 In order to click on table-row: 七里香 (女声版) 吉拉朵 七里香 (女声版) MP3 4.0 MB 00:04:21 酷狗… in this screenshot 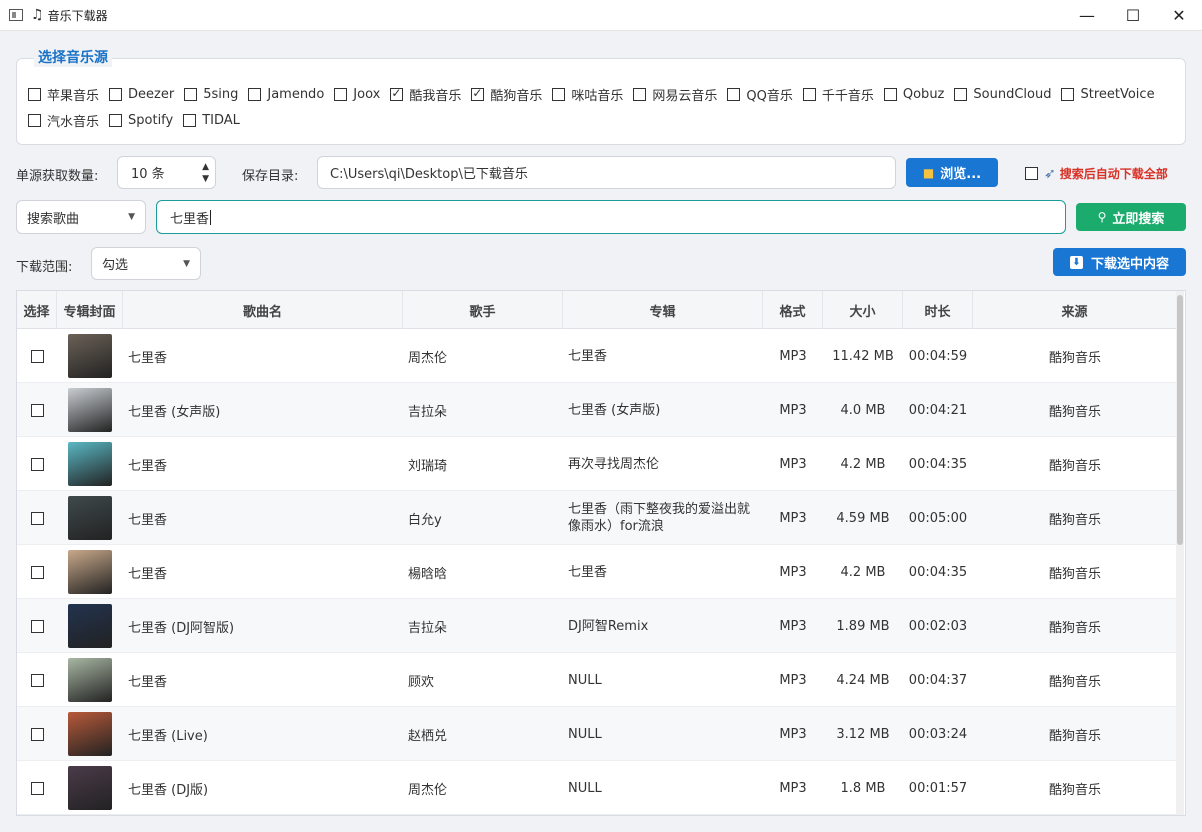, I will do `click(597, 410)`.